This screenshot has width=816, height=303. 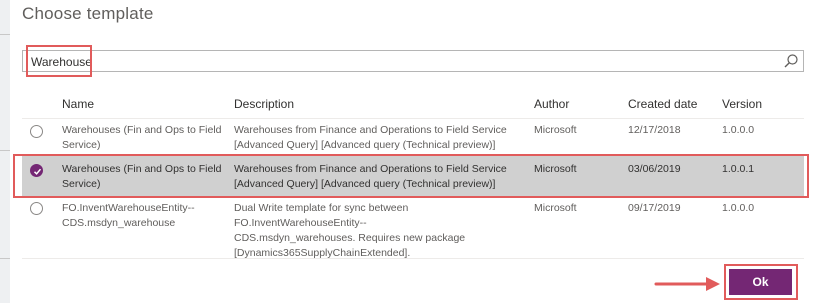 I want to click on column-header-created-date: Created date, so click(x=662, y=104).